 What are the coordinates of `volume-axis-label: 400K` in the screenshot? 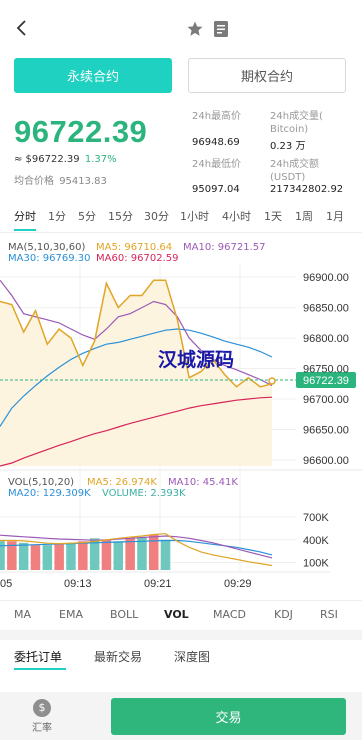 It's located at (316, 541).